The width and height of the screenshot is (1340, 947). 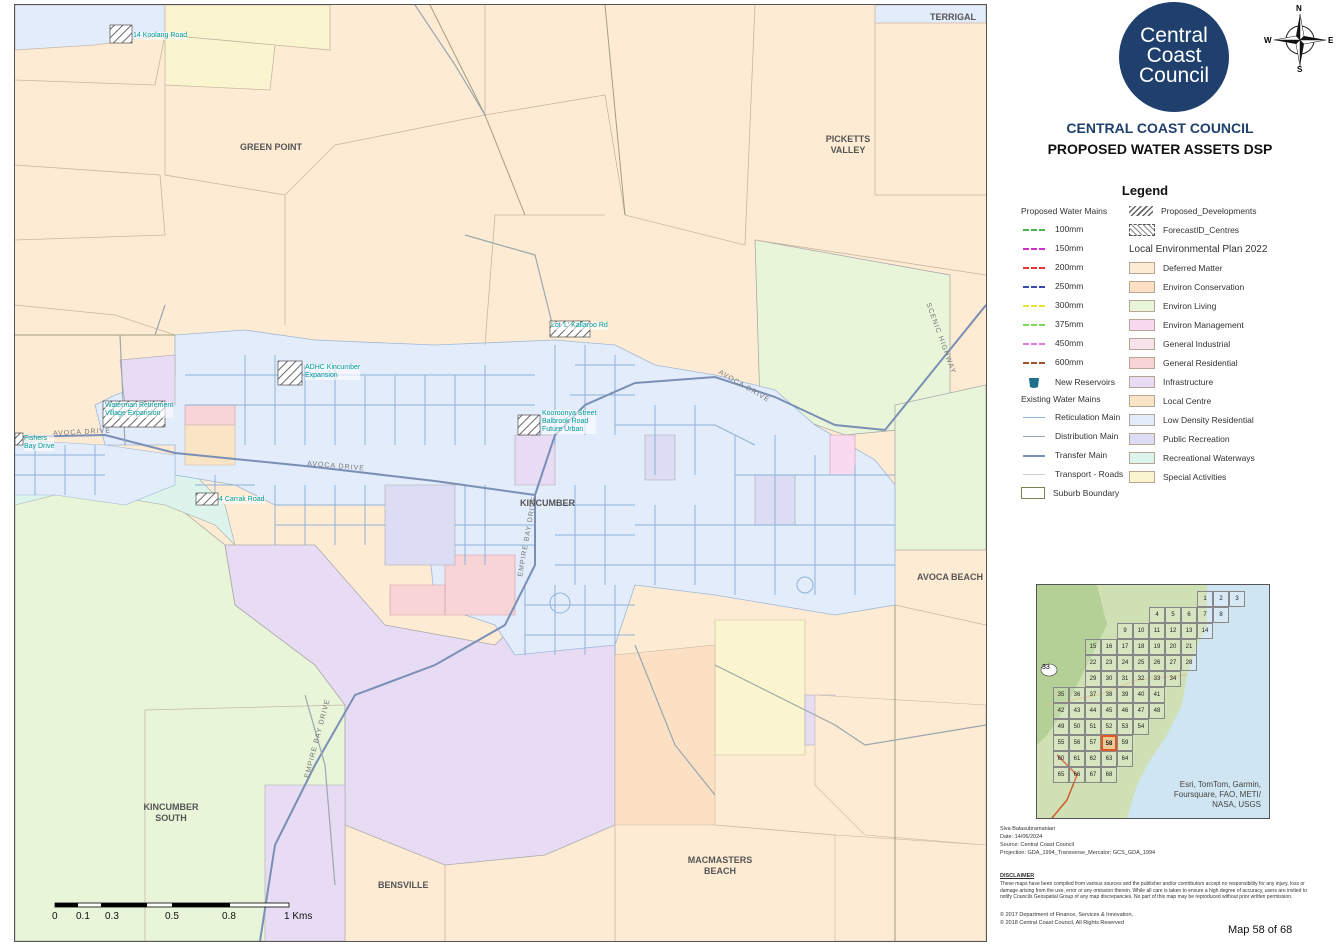 I want to click on logo-line: Coast, so click(x=1174, y=55).